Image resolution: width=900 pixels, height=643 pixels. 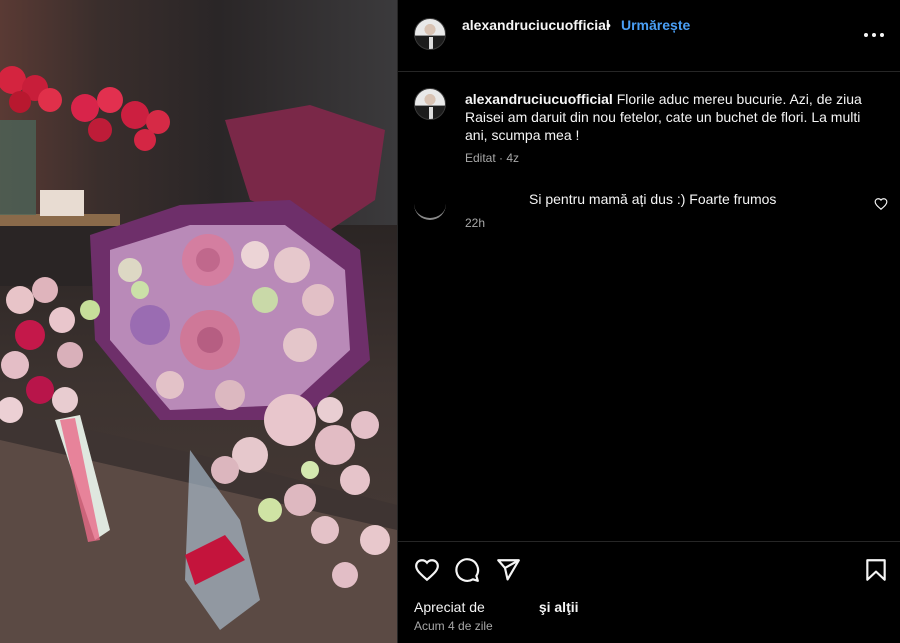 What do you see at coordinates (430, 208) in the screenshot?
I see `commenter-avatar` at bounding box center [430, 208].